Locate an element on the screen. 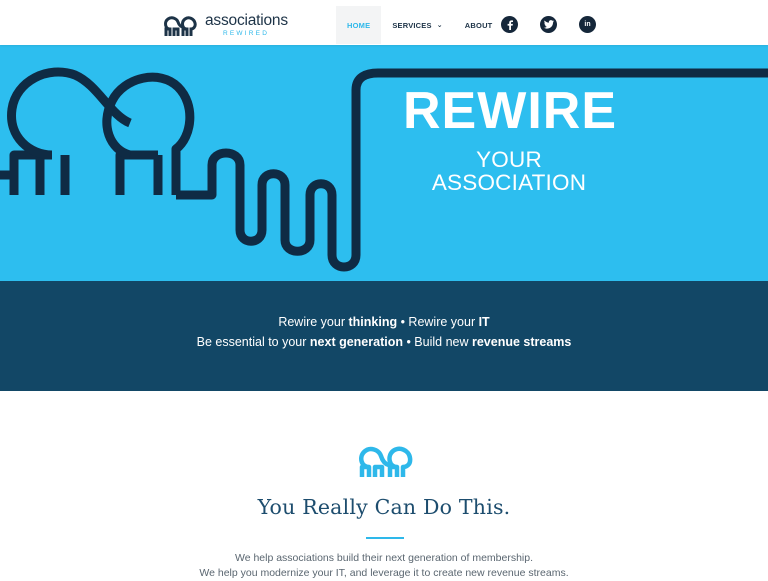 Image resolution: width=768 pixels, height=581 pixels. section-heading: You Really Can Do This. is located at coordinates (384, 507).